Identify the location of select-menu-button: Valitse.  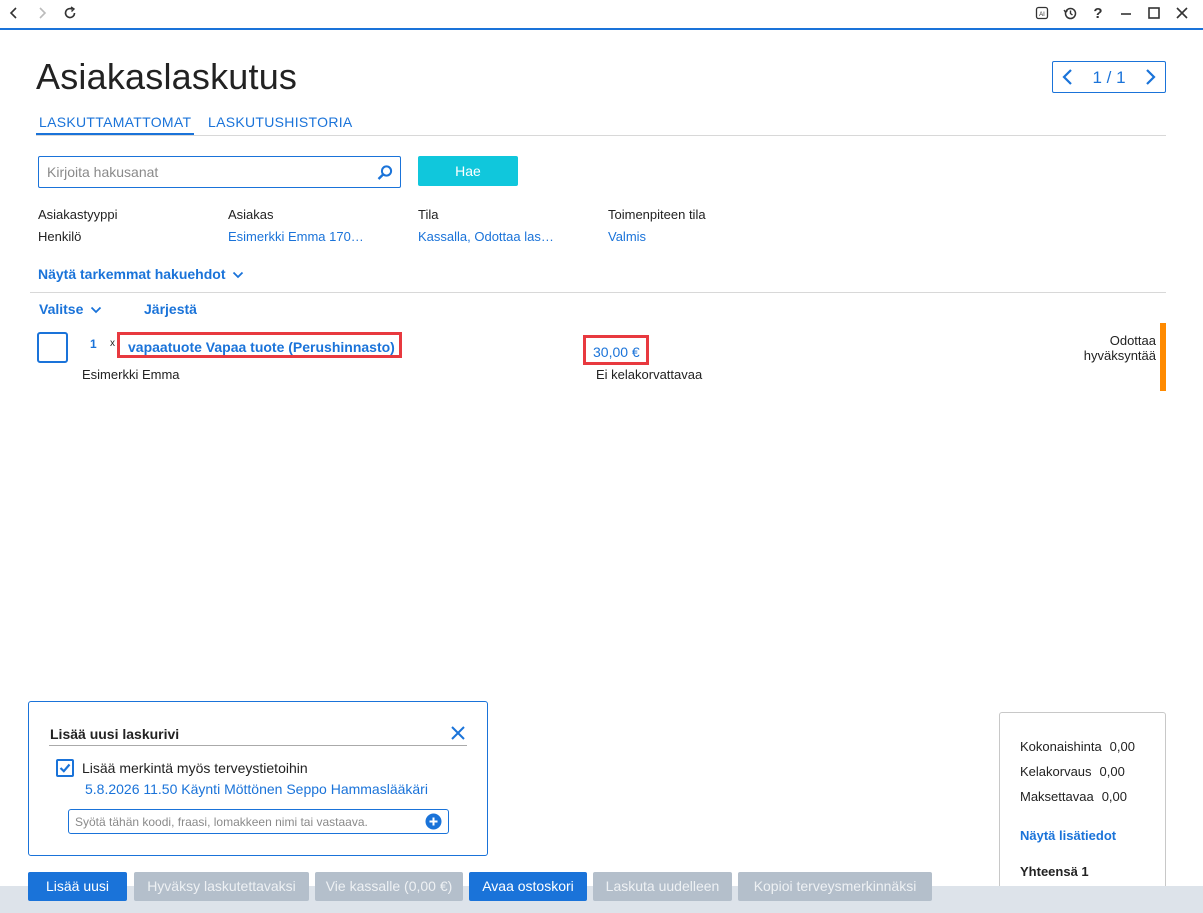
(70, 309).